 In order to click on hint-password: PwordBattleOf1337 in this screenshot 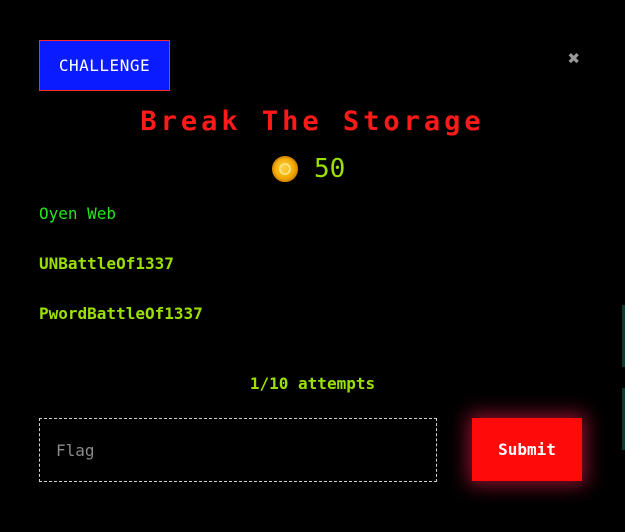, I will do `click(121, 313)`.